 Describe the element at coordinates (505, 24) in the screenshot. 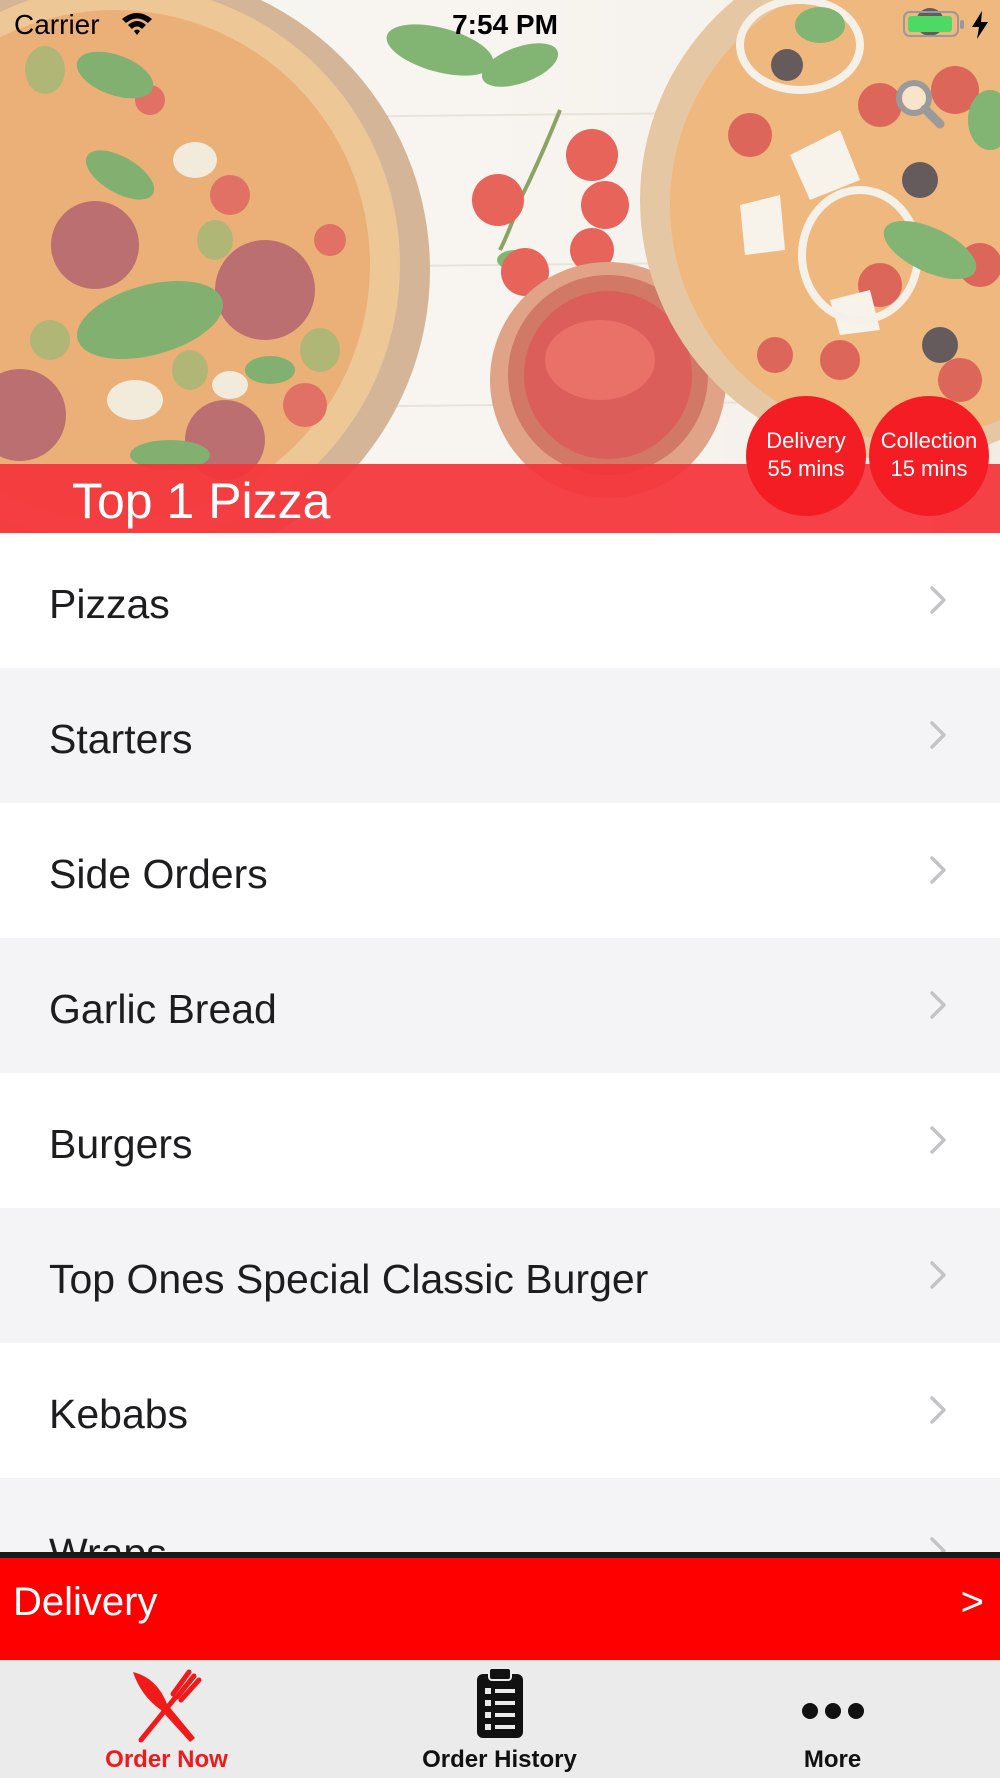

I see `clock: 7:54 PM` at that location.